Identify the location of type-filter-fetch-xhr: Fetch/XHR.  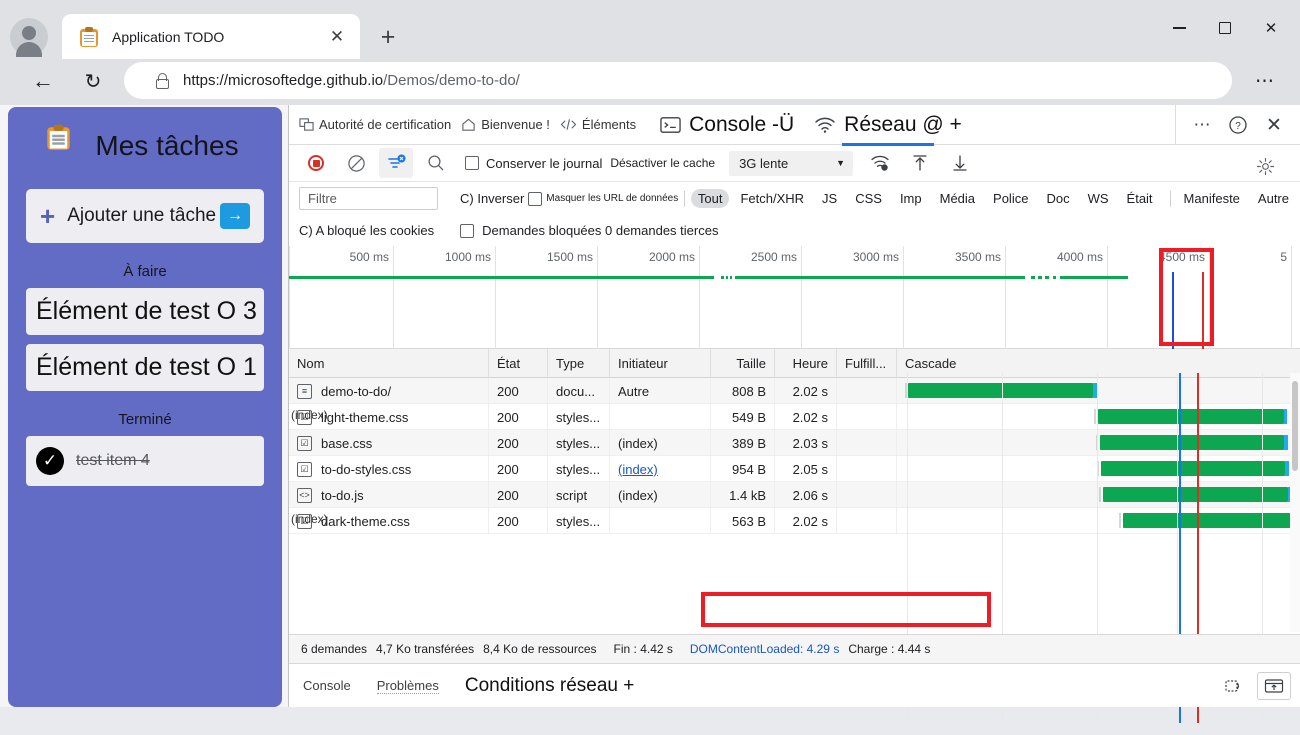
(772, 198).